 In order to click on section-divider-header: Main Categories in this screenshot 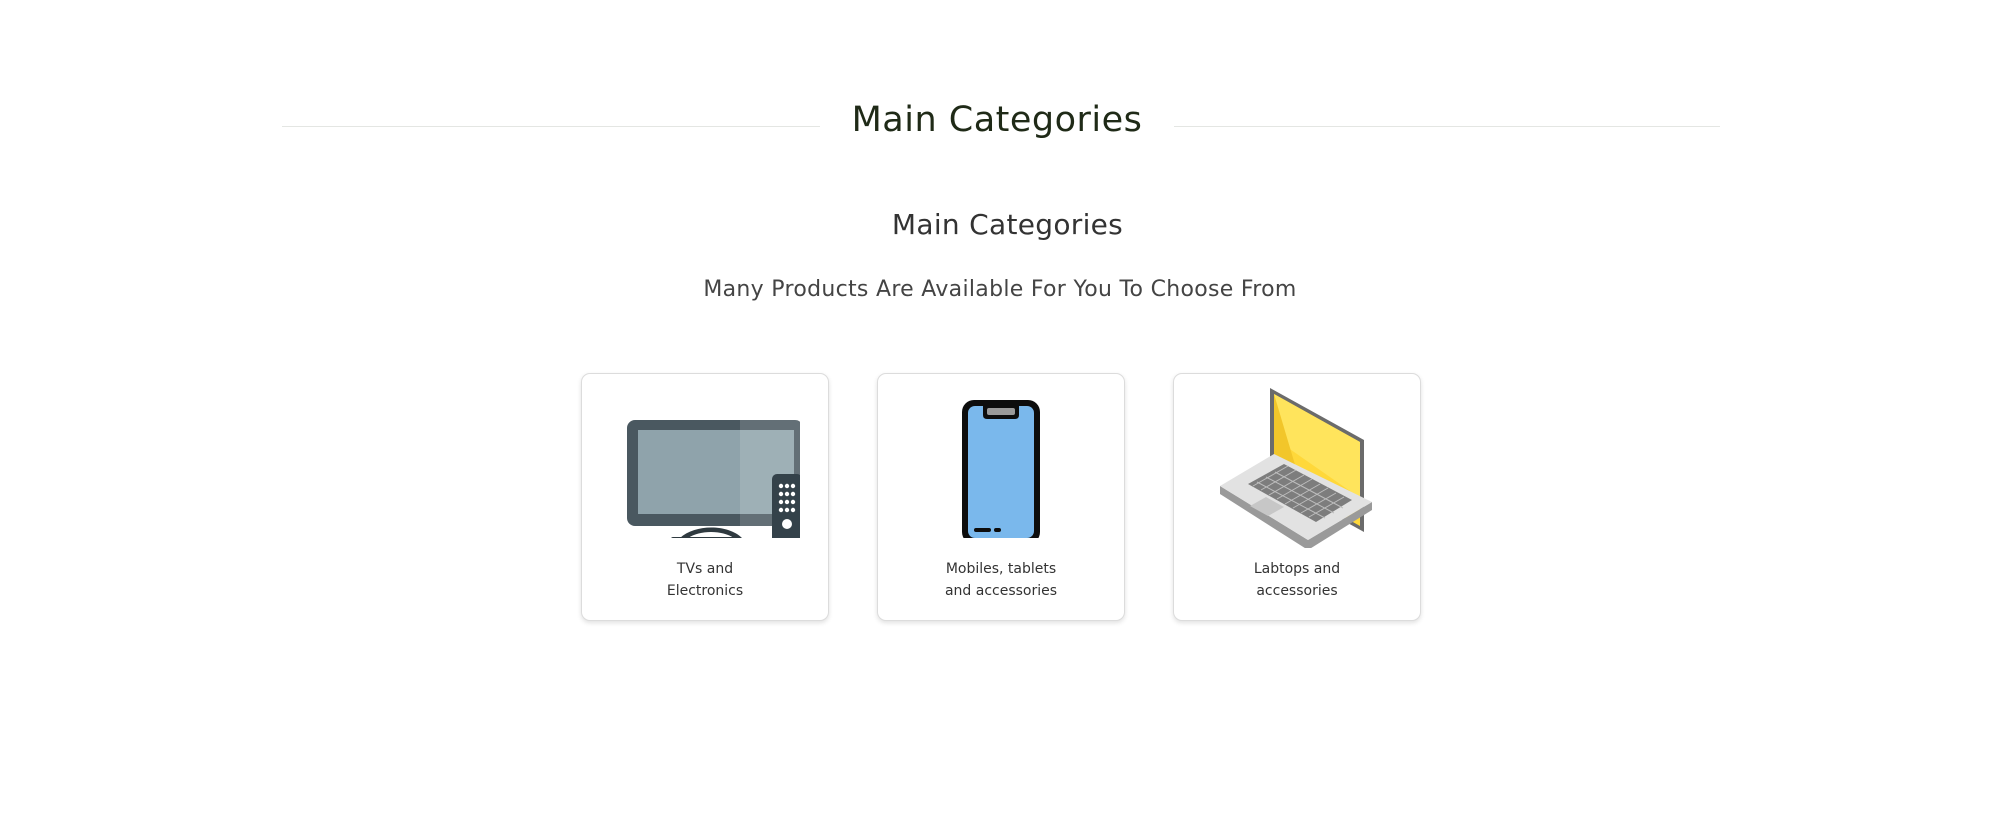, I will do `click(1001, 127)`.